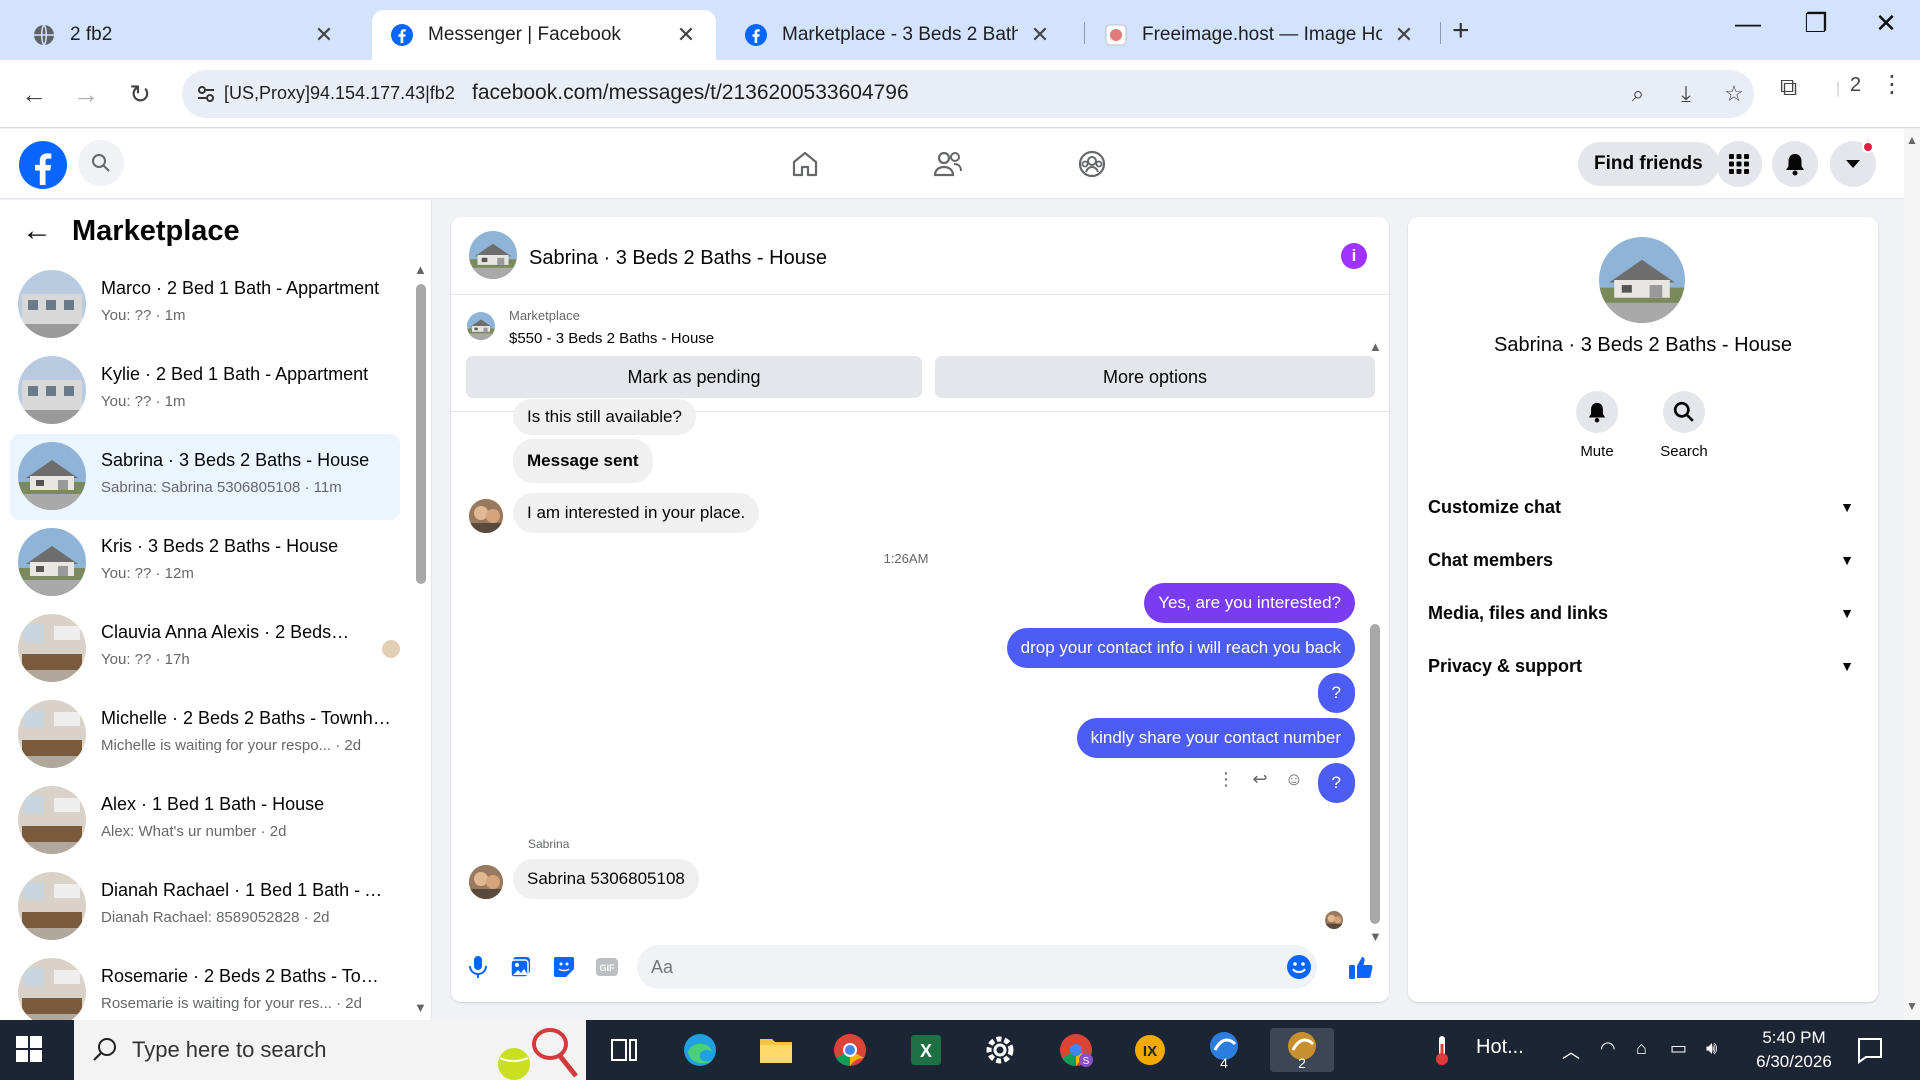 The height and width of the screenshot is (1080, 1920). What do you see at coordinates (1155, 377) in the screenshot?
I see `more-options-button: More options` at bounding box center [1155, 377].